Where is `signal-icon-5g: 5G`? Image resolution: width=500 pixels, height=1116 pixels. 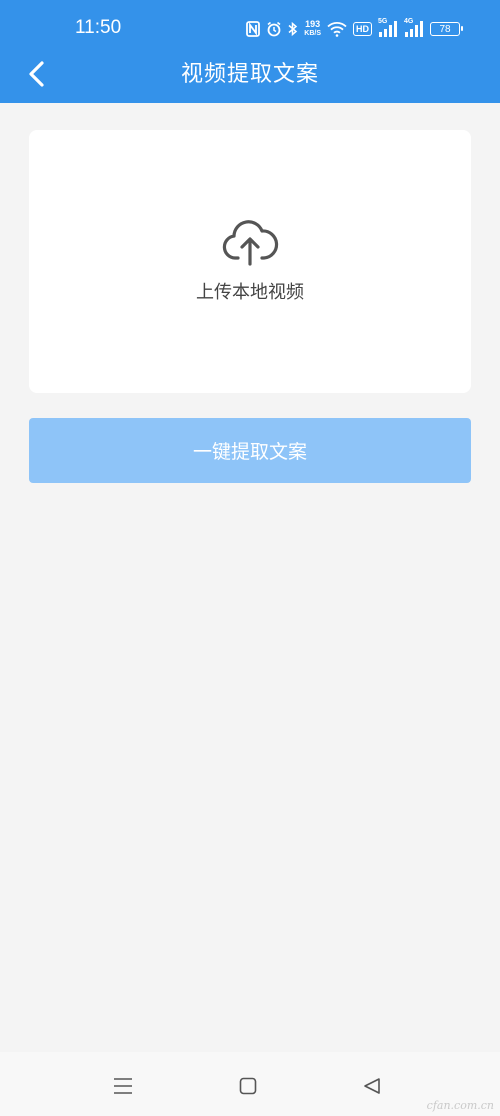
signal-icon-5g: 5G is located at coordinates (388, 27).